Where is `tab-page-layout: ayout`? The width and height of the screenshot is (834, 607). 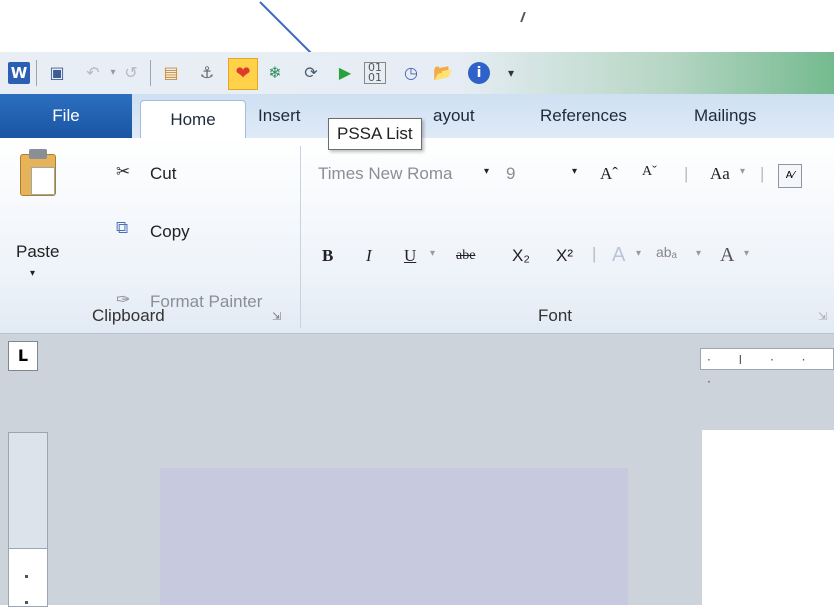 tab-page-layout: ayout is located at coordinates (454, 116).